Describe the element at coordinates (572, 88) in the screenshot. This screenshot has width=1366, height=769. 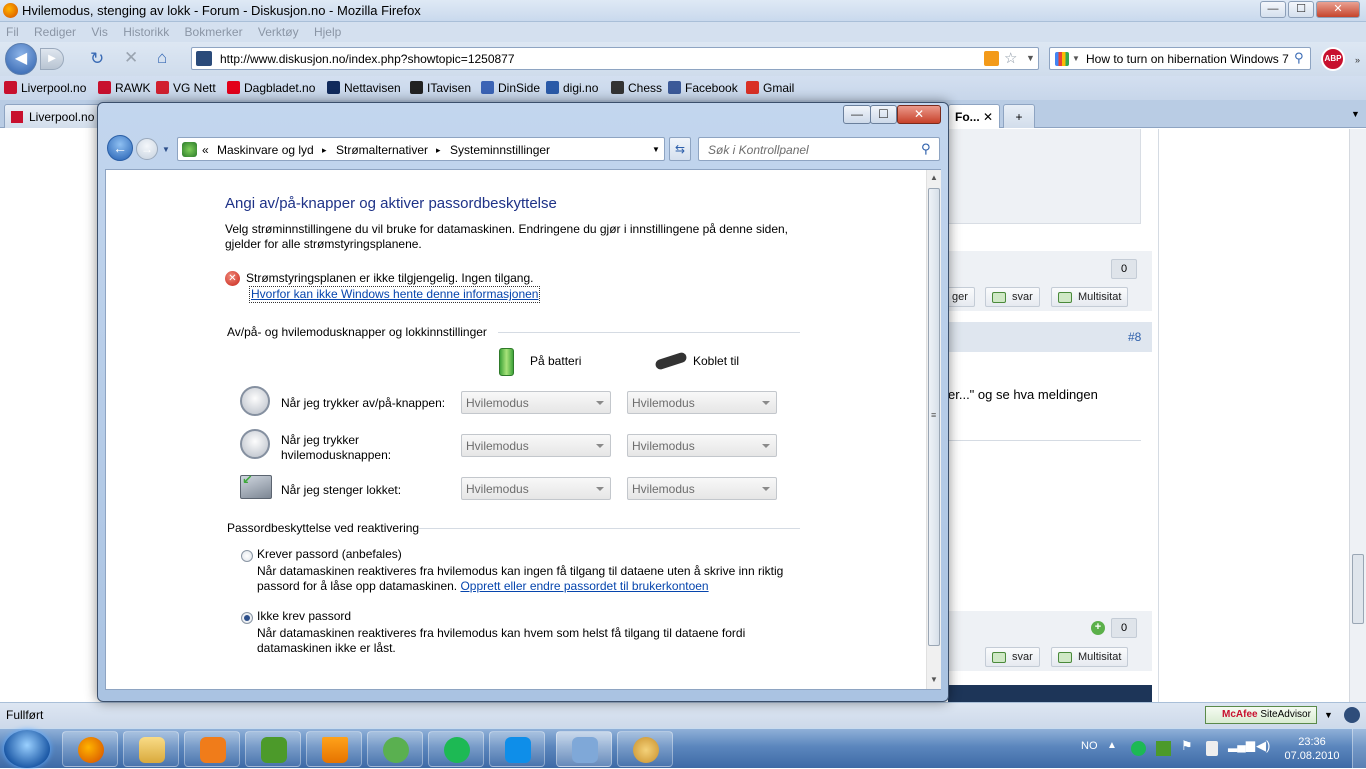
I see `bookmark-digi: digi.no` at that location.